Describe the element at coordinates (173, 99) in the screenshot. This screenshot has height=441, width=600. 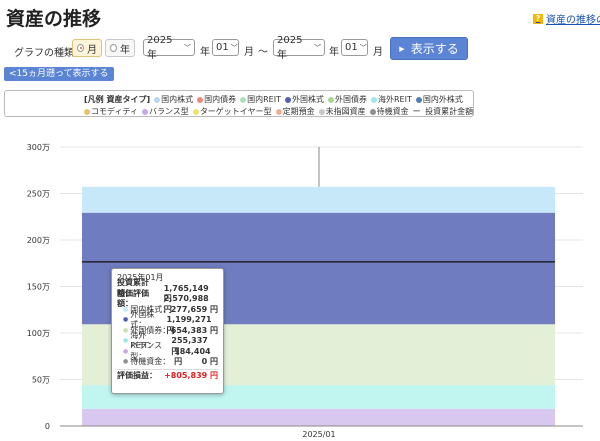
I see `legend-item: 国内株式` at that location.